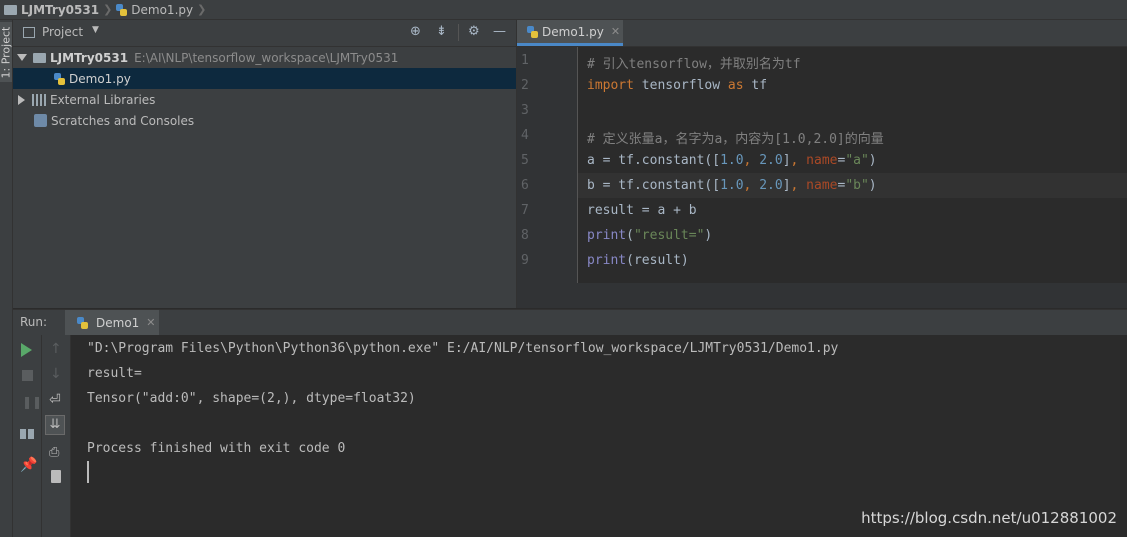 This screenshot has height=537, width=1127. What do you see at coordinates (56, 452) in the screenshot?
I see `print-icon: ⎙` at bounding box center [56, 452].